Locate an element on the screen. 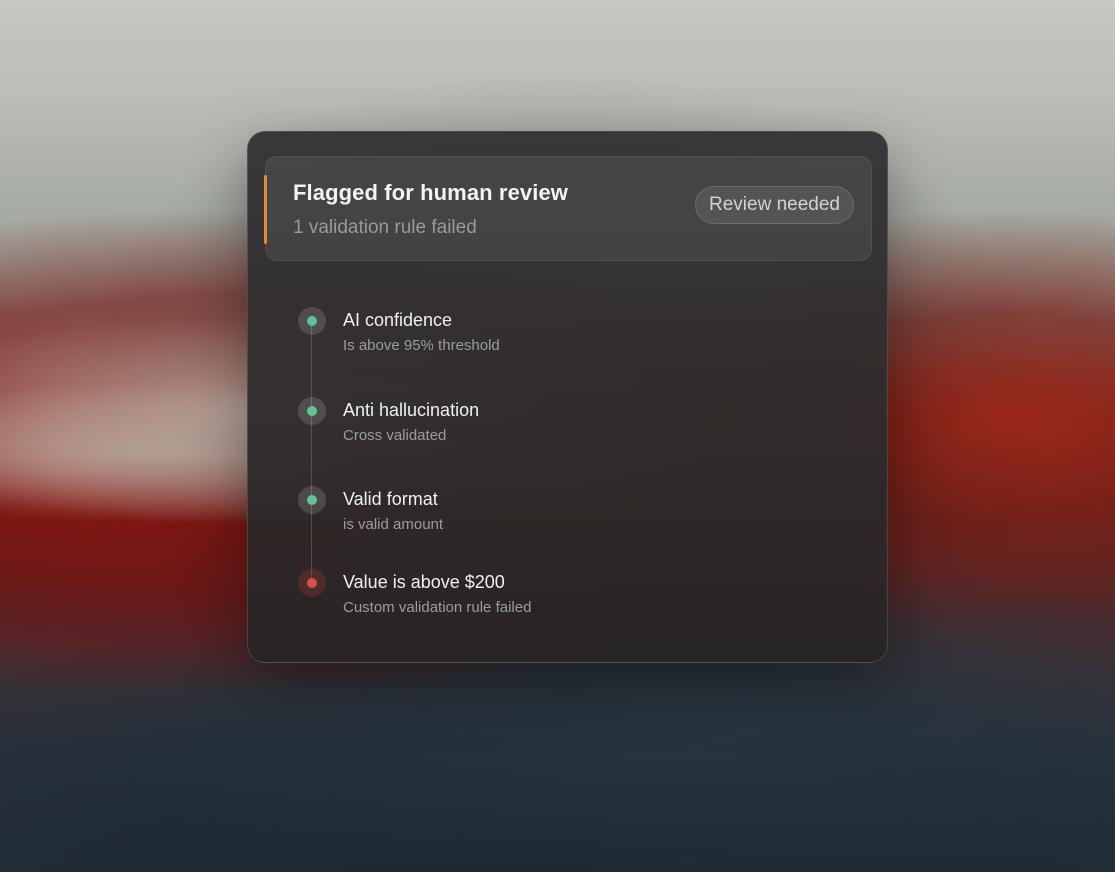 The width and height of the screenshot is (1115, 872). step-title: Valid format is located at coordinates (390, 499).